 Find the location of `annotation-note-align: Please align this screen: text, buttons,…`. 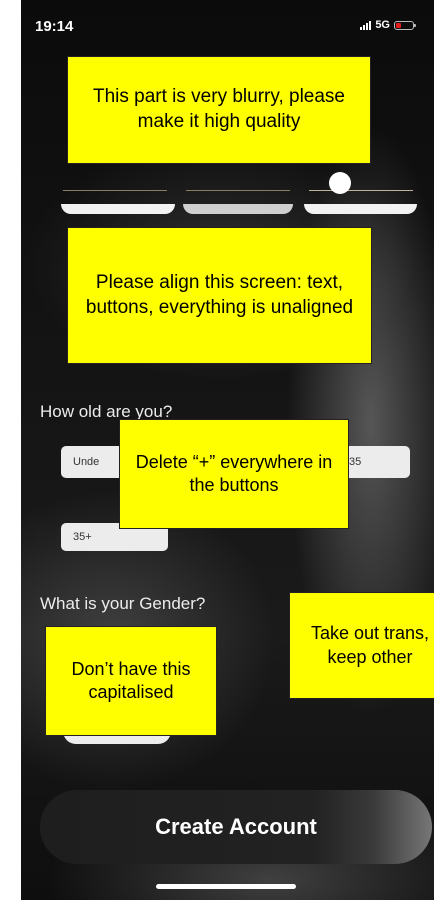

annotation-note-align: Please align this screen: text, buttons,… is located at coordinates (219, 295).